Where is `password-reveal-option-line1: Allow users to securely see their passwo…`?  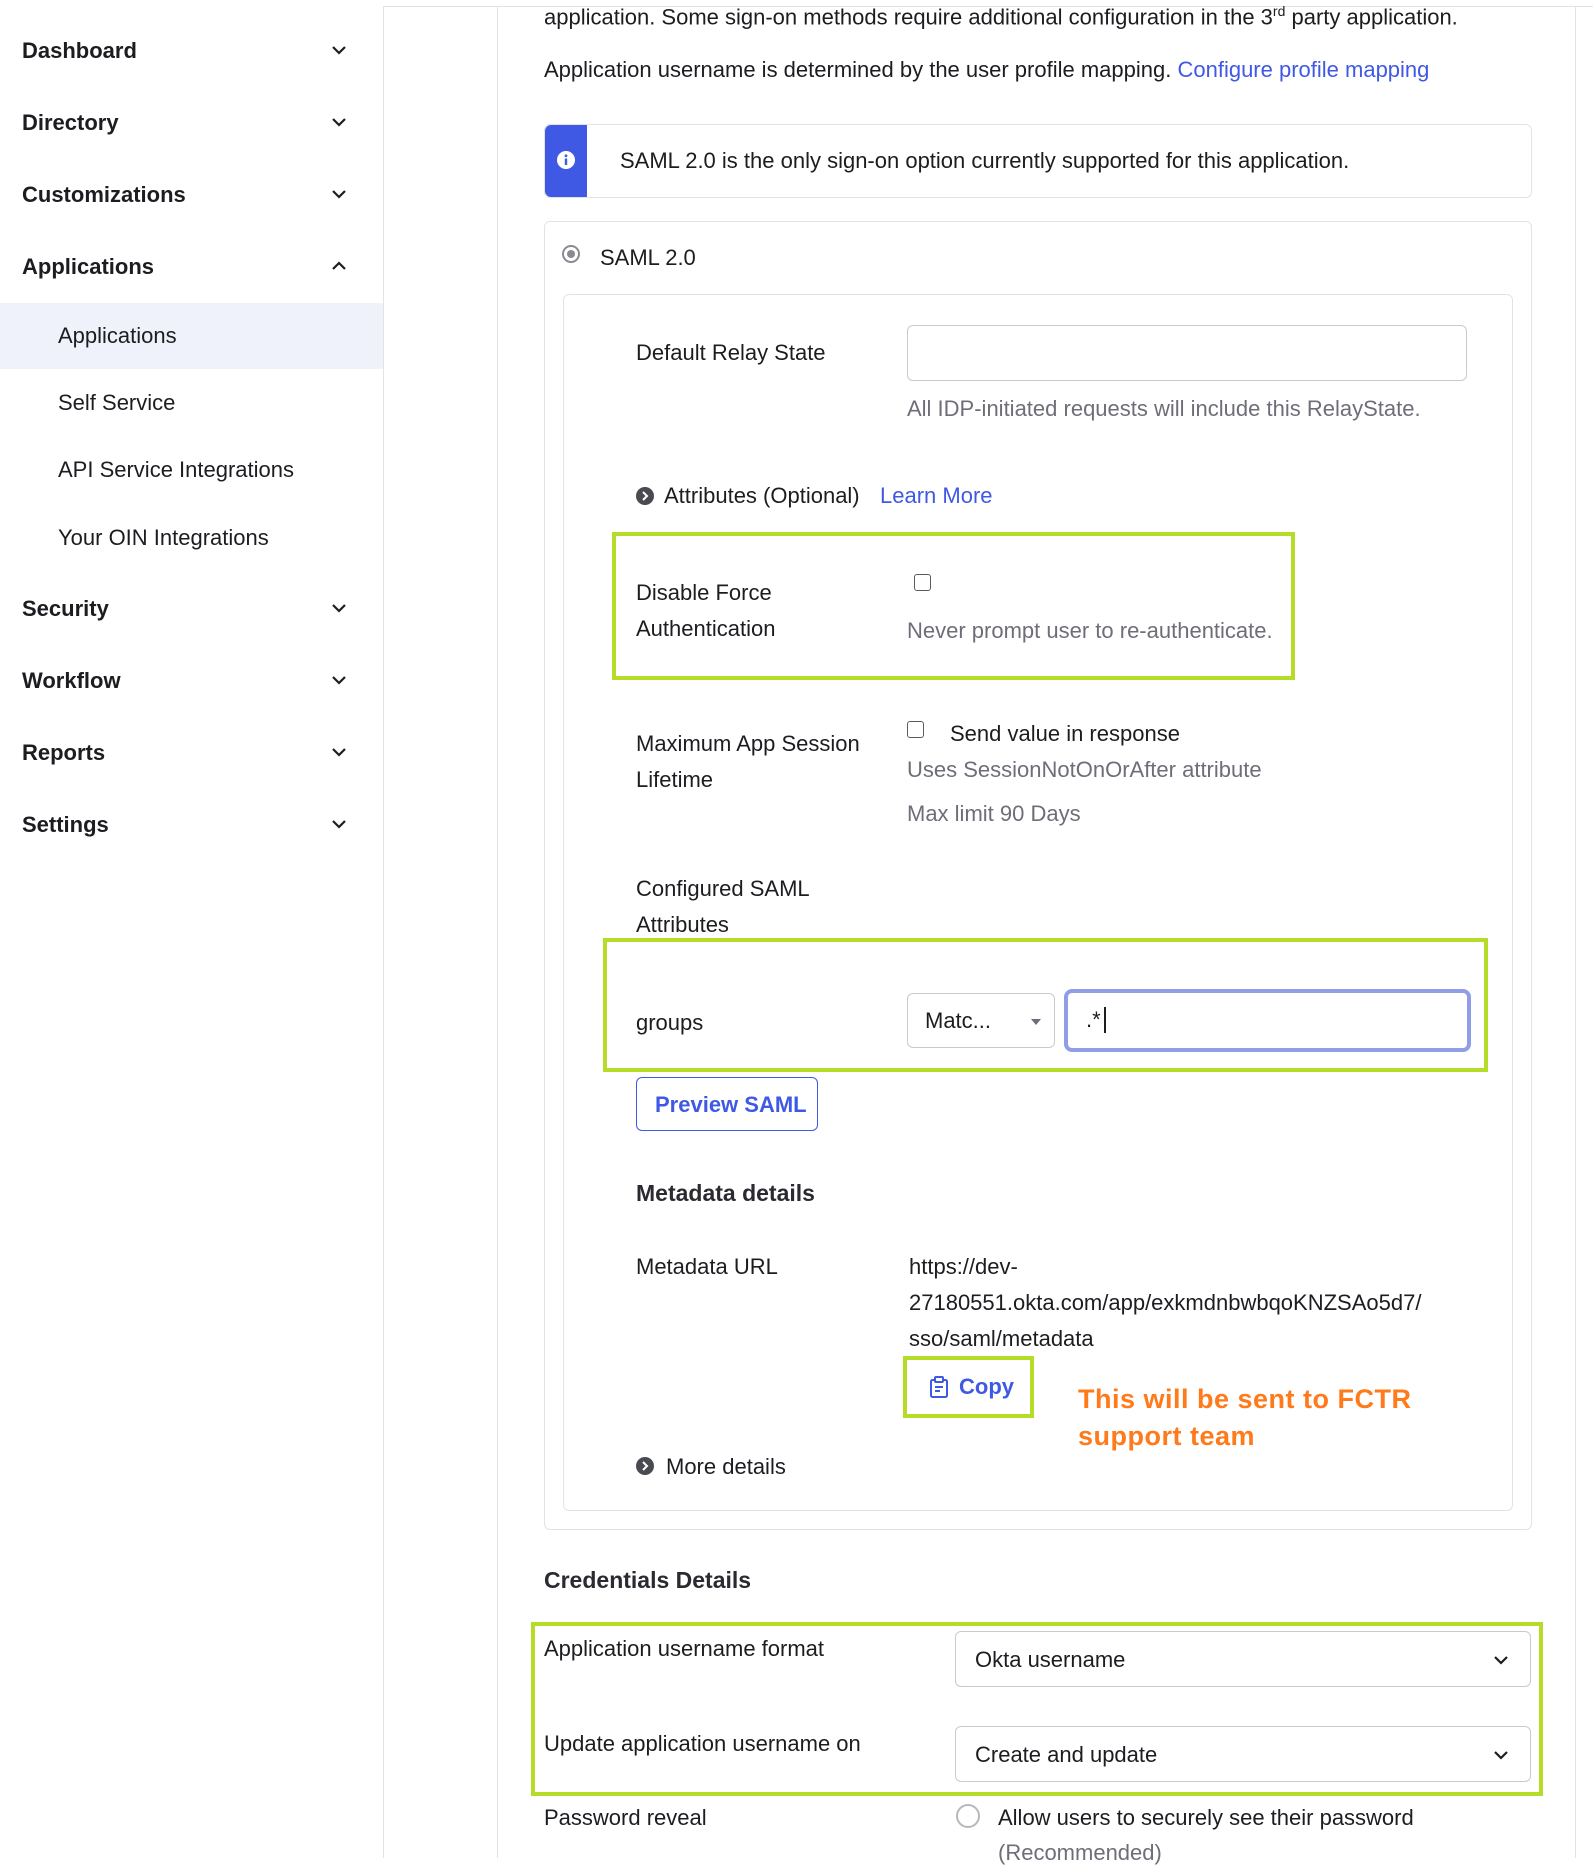 password-reveal-option-line1: Allow users to securely see their passwo… is located at coordinates (1206, 1817).